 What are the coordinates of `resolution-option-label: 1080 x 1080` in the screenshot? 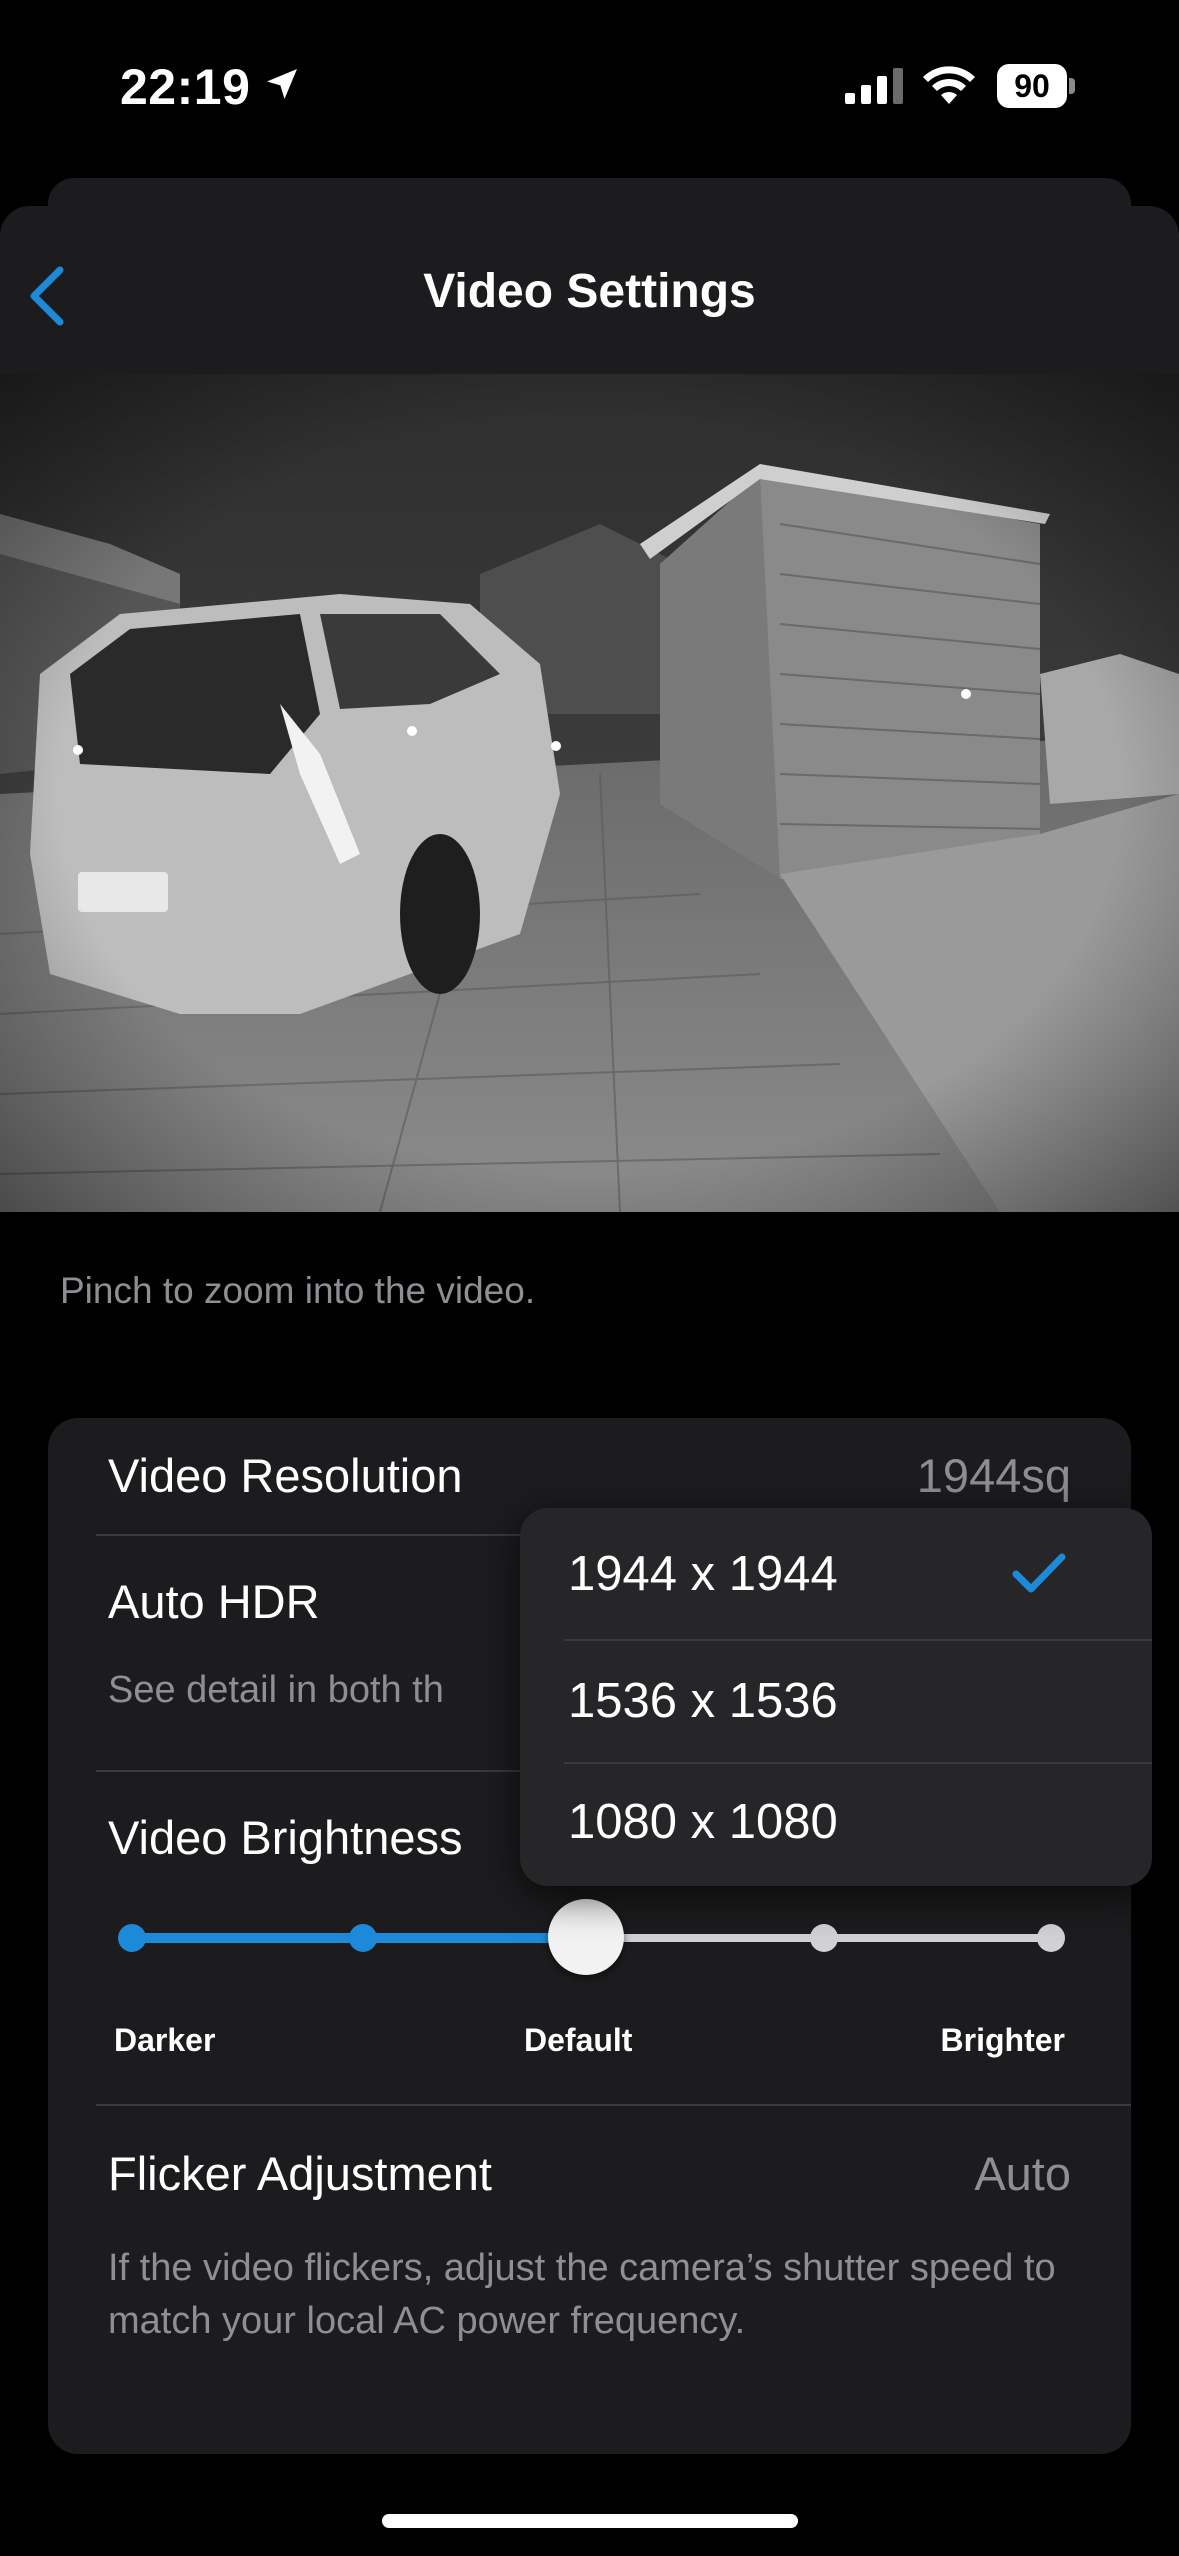 It's located at (703, 1822).